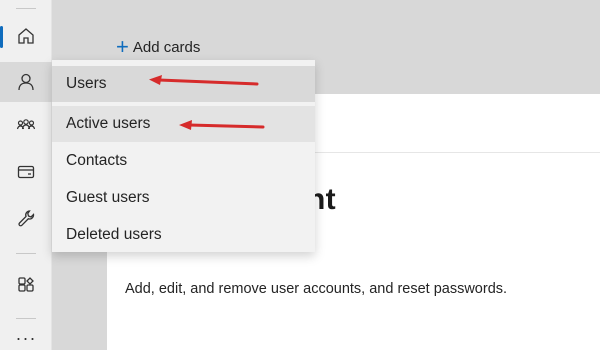 Image resolution: width=600 pixels, height=350 pixels. What do you see at coordinates (122, 46) in the screenshot?
I see `plus-icon: +` at bounding box center [122, 46].